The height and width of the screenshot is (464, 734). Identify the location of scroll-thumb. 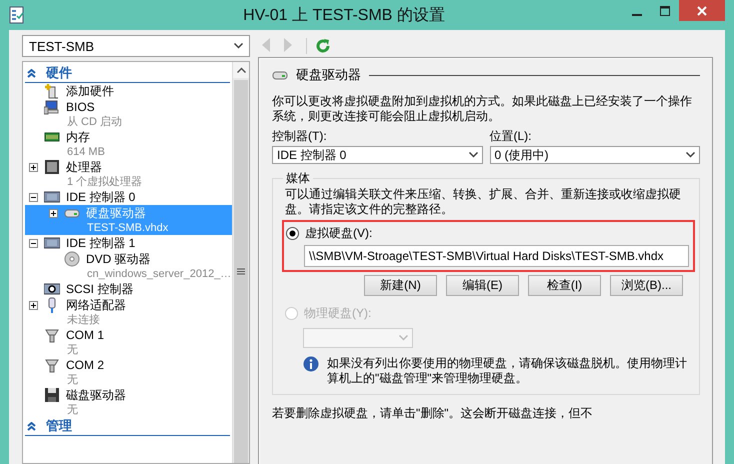
(241, 271).